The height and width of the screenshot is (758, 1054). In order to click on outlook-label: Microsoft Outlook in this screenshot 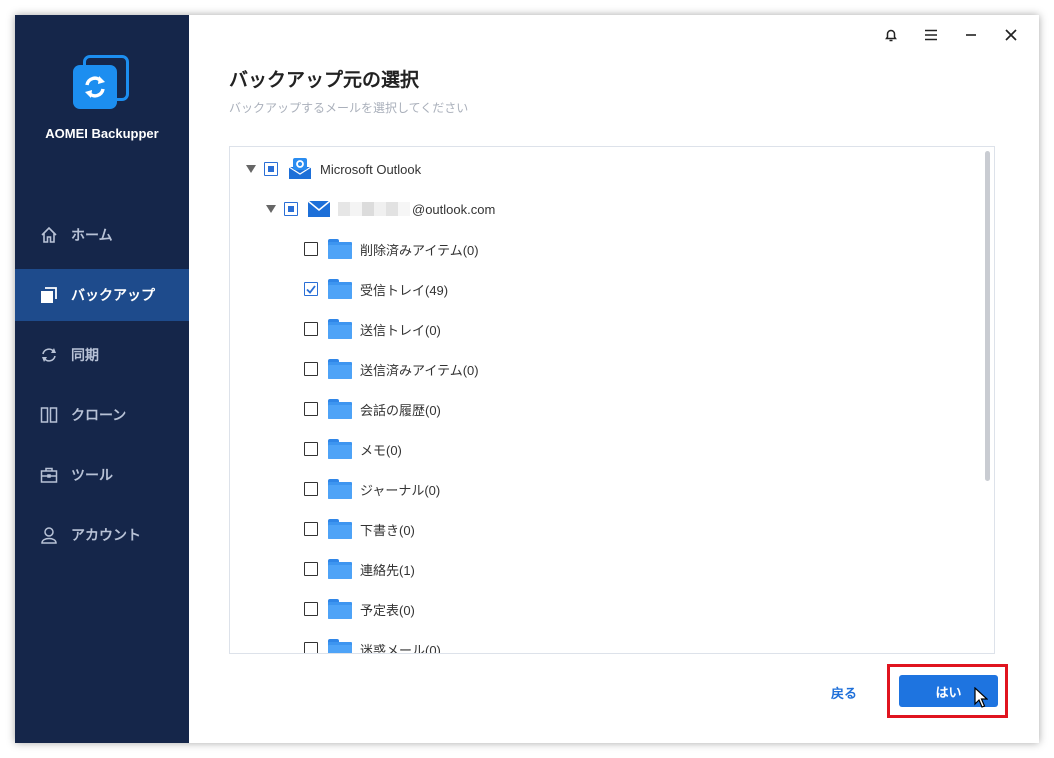, I will do `click(371, 169)`.